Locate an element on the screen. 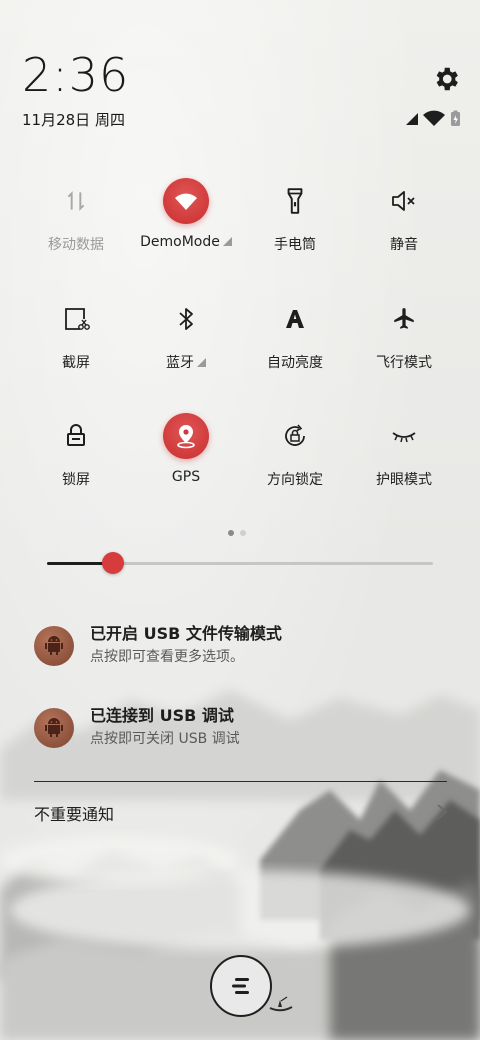  clock-date: 11月28日 周四 is located at coordinates (73, 119).